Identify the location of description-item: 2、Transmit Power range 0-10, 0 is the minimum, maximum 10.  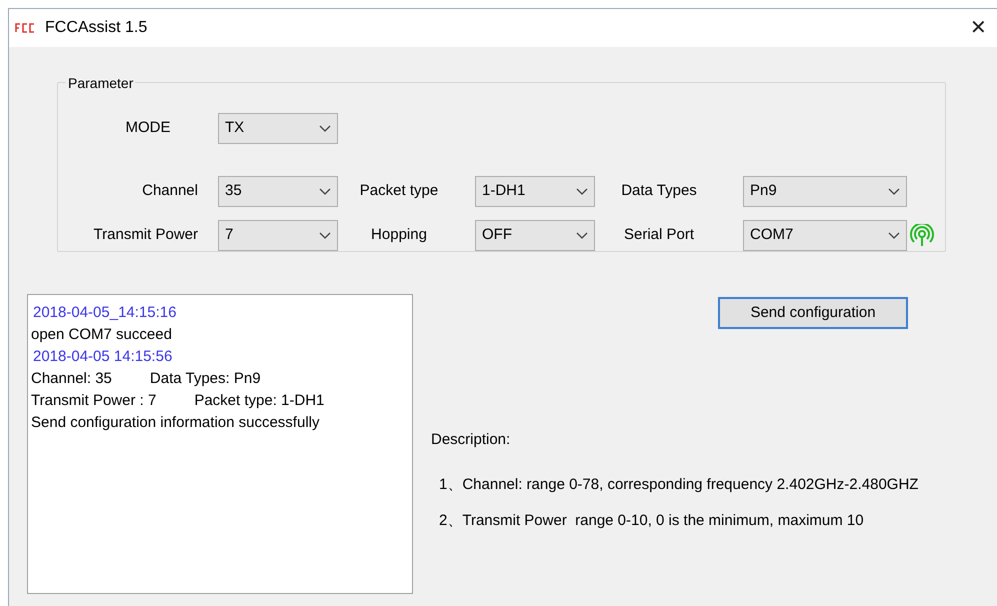
(652, 521).